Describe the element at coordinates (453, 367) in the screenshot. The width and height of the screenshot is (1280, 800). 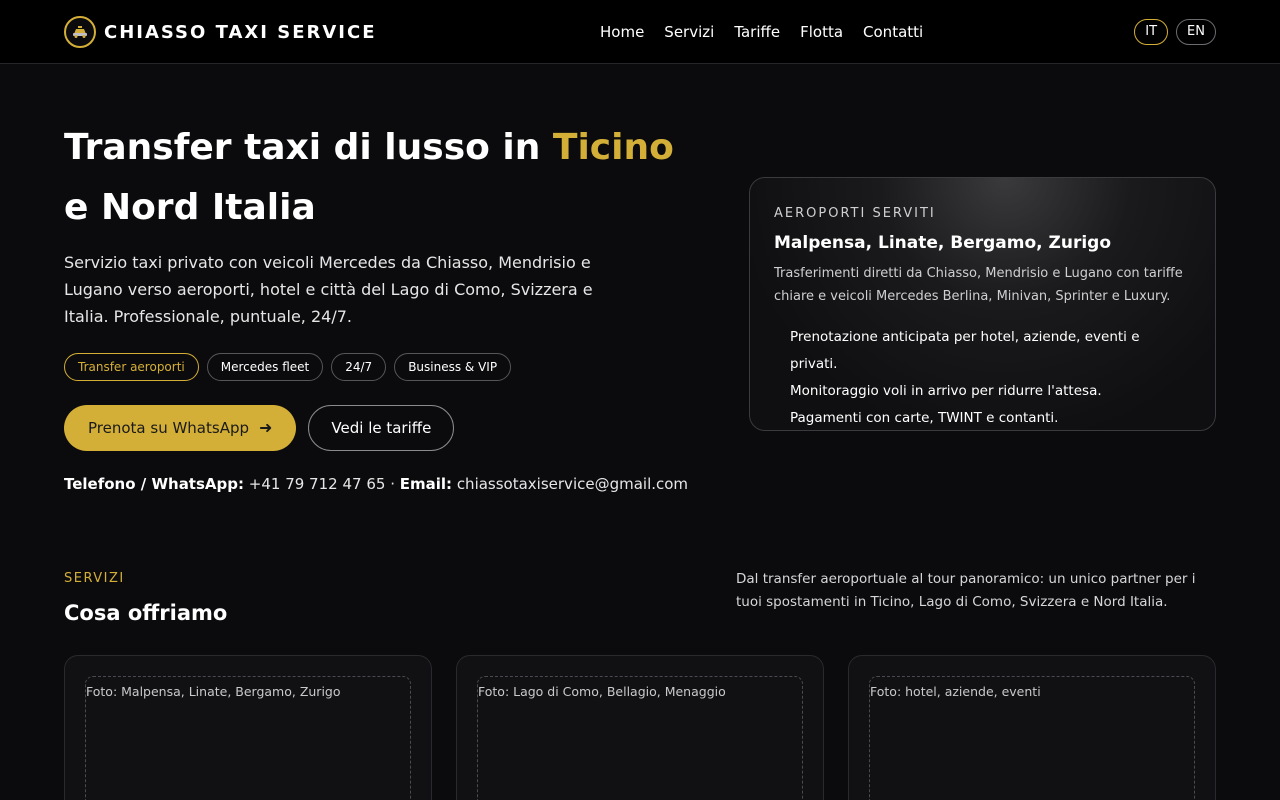
I see `chip-business-vip: Business & VIP` at that location.